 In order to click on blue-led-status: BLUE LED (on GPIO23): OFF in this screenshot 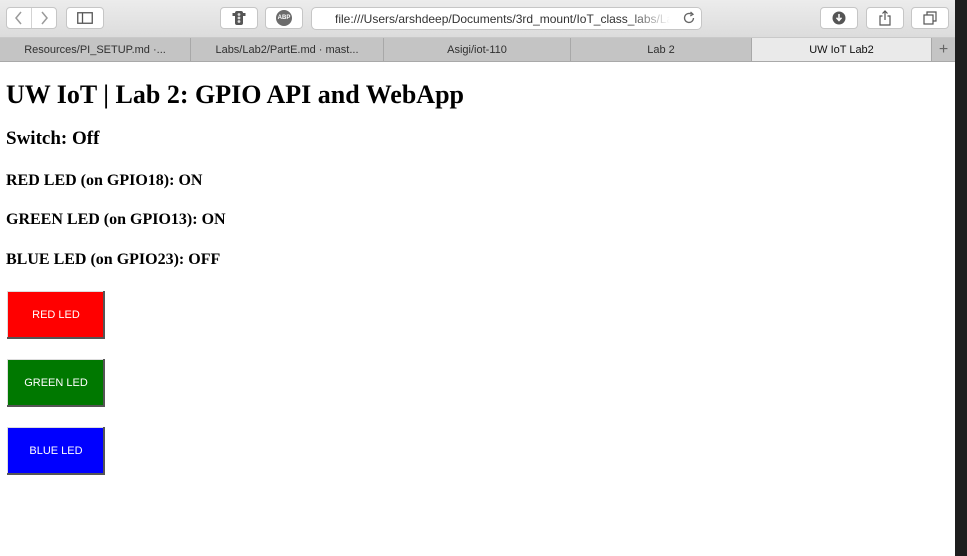, I will do `click(113, 259)`.